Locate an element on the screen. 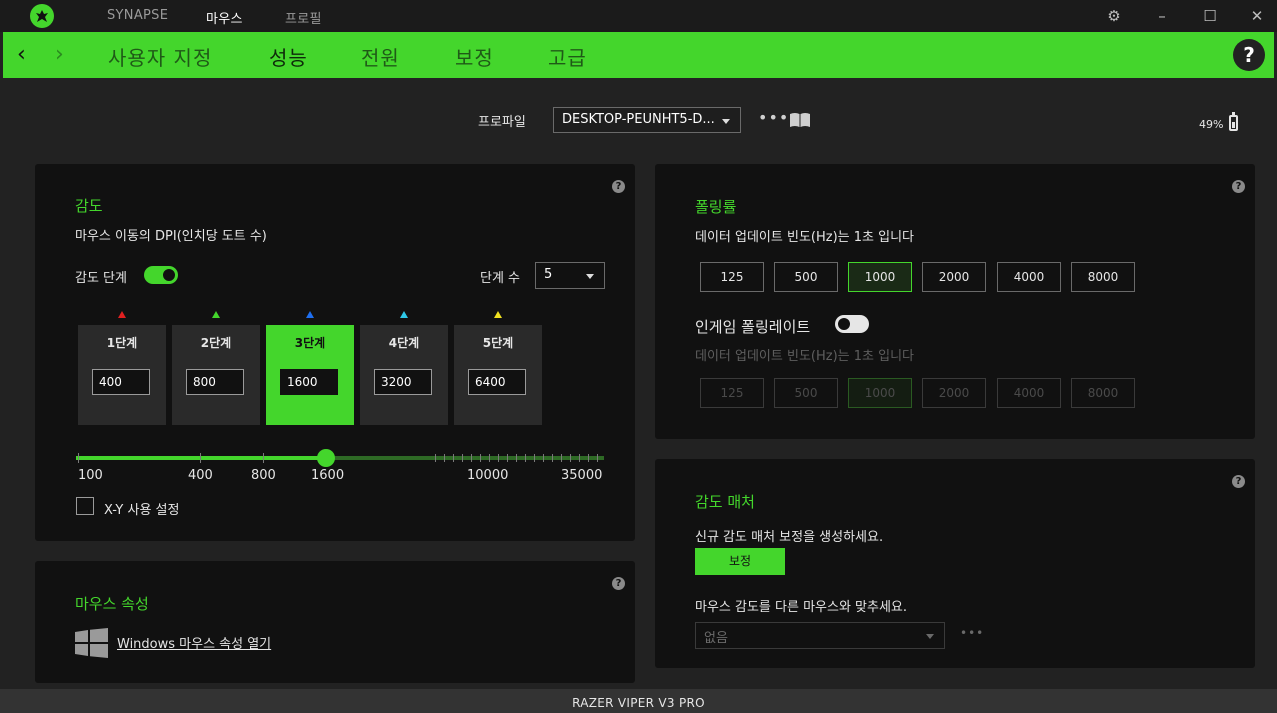 The image size is (1277, 713). tab-advanced: 고급 is located at coordinates (567, 56).